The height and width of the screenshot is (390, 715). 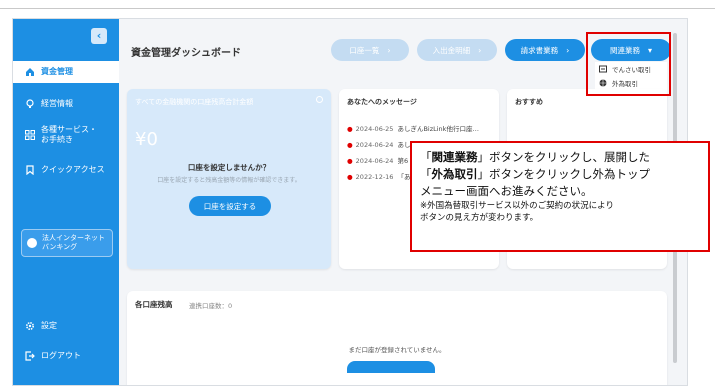 I want to click on sidebar-item-label: 各種サービス・お手続き, so click(x=69, y=134).